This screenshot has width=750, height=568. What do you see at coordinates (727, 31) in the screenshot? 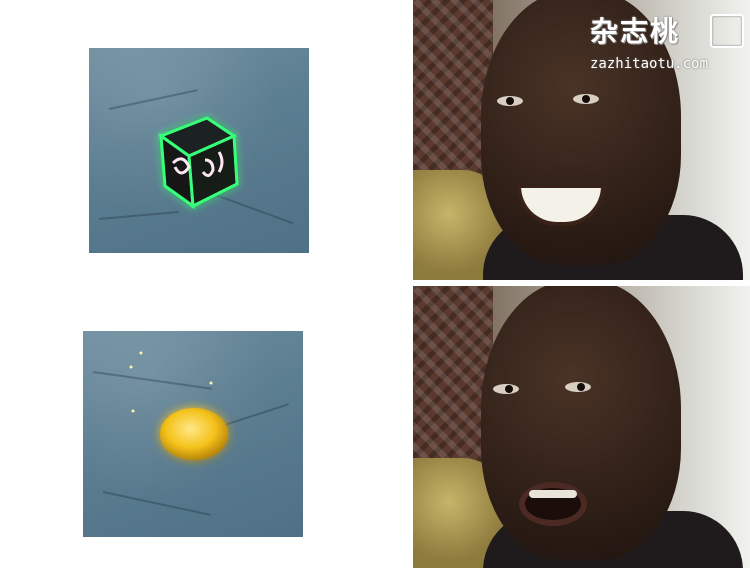
I see `watermark-logo-icon` at bounding box center [727, 31].